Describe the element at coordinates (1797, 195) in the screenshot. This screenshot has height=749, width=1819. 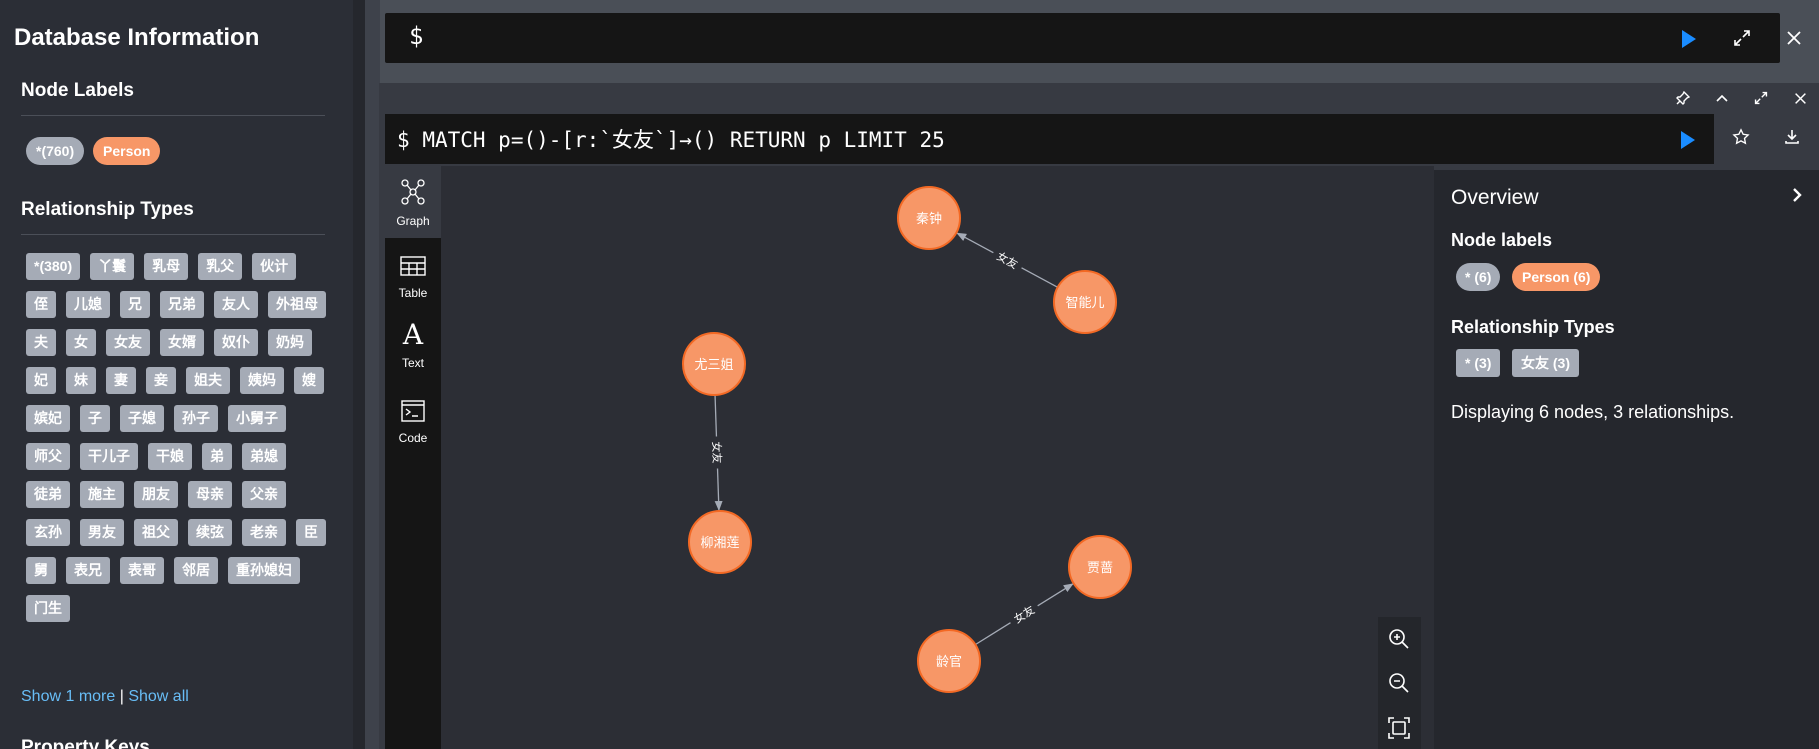
I see `chevron-right-icon` at that location.